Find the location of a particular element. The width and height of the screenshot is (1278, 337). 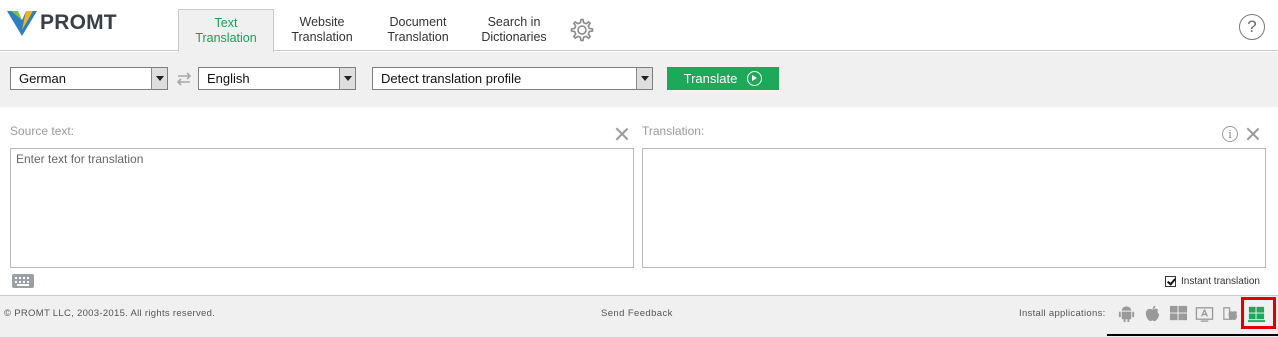

arrow-right-circle-icon is located at coordinates (755, 78).